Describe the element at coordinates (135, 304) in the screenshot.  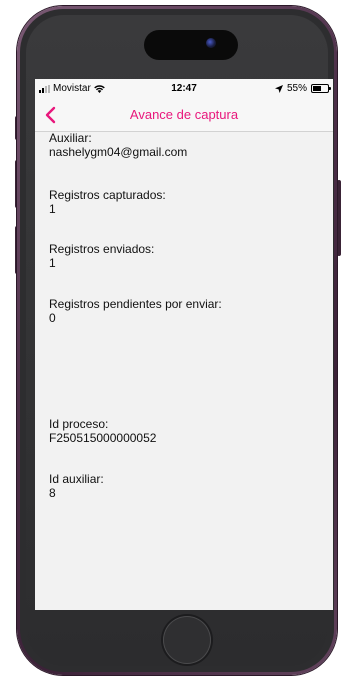
I see `field-label: Registros pendientes por enviar:` at that location.